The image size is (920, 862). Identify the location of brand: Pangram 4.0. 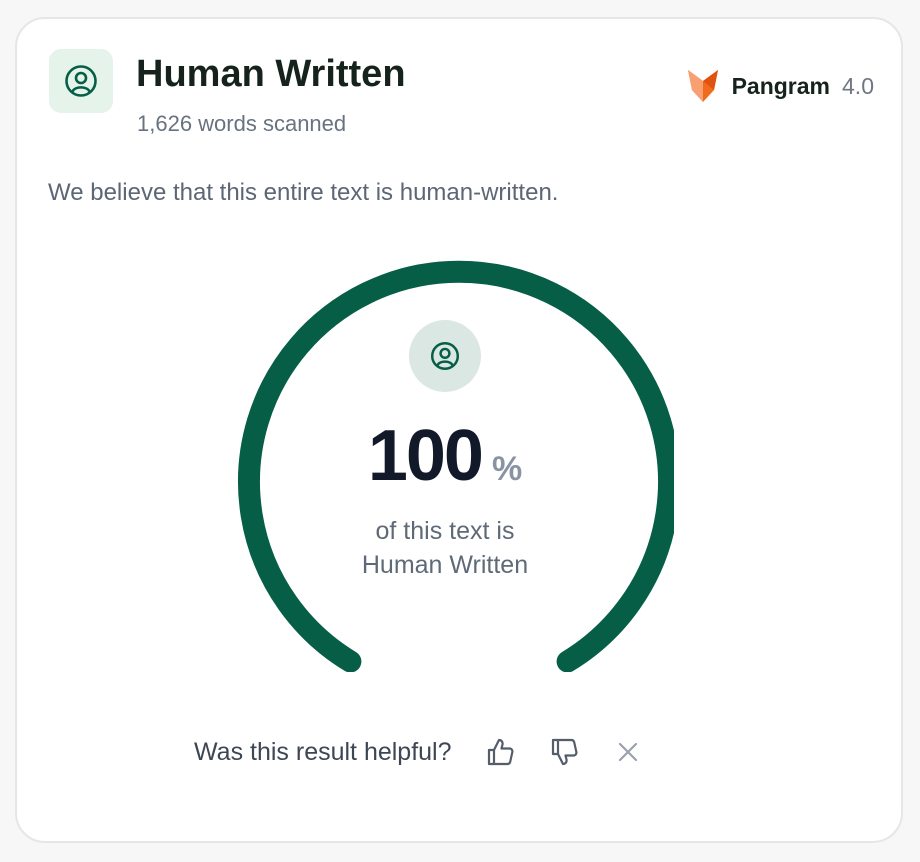
(780, 86).